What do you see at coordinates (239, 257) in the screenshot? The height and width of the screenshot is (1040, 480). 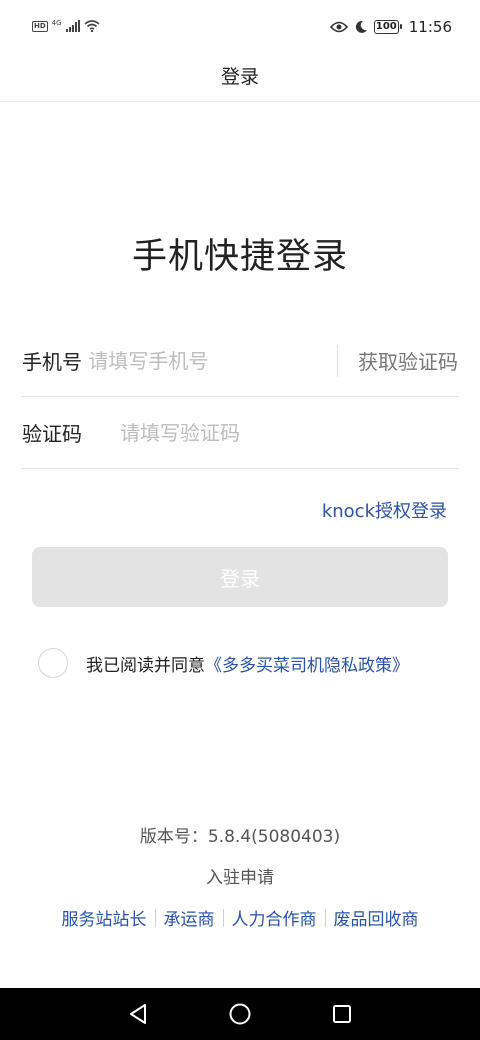 I see `login-heading: 手机快捷登录` at bounding box center [239, 257].